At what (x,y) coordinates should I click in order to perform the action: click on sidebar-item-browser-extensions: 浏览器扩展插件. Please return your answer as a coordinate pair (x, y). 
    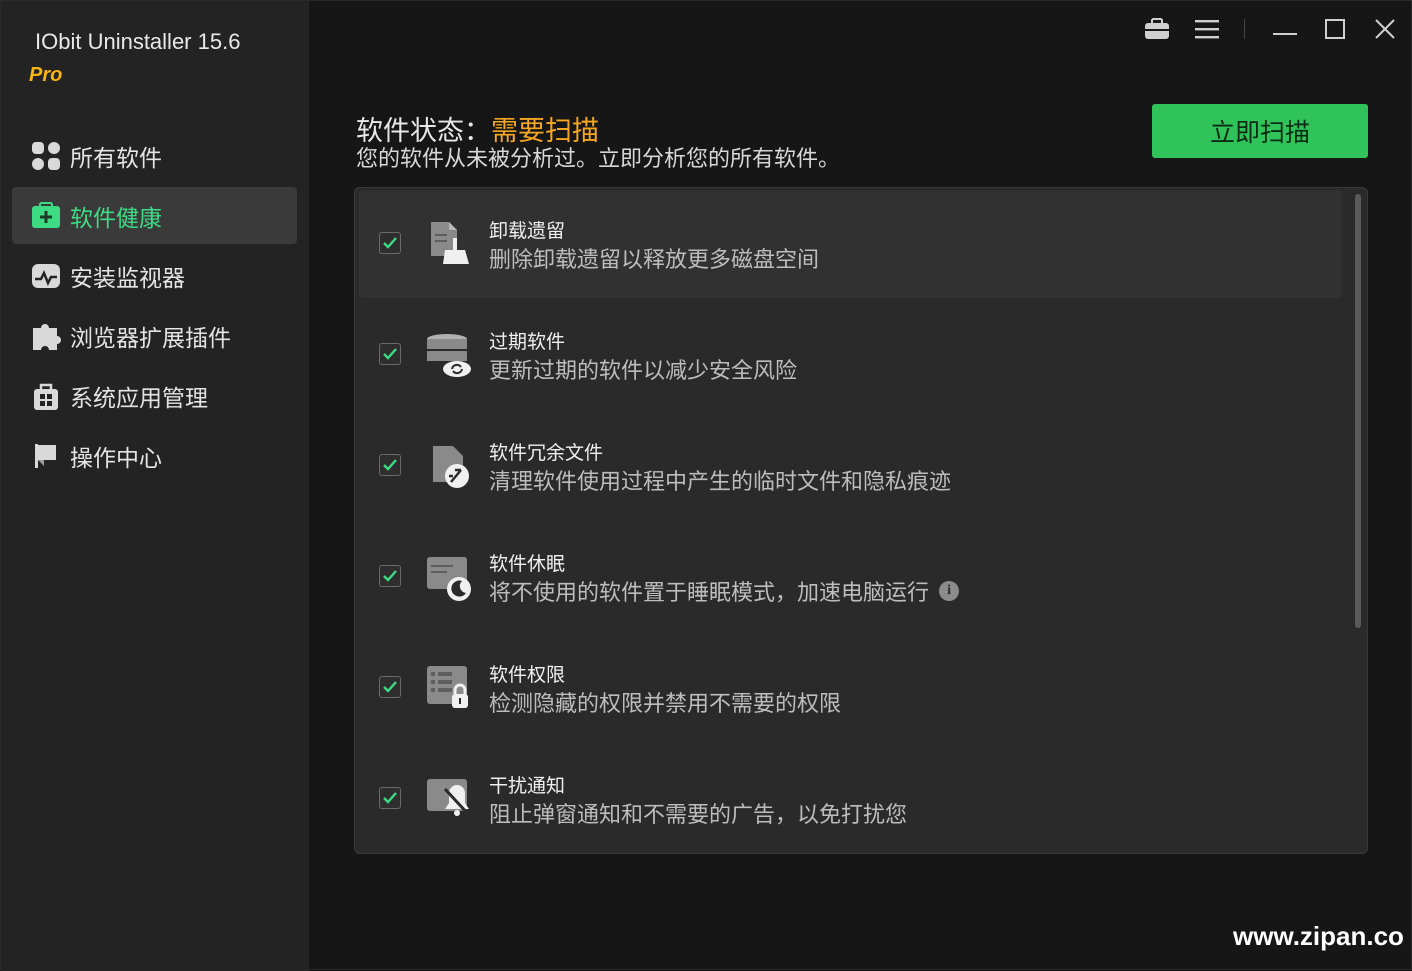
    Looking at the image, I should click on (154, 335).